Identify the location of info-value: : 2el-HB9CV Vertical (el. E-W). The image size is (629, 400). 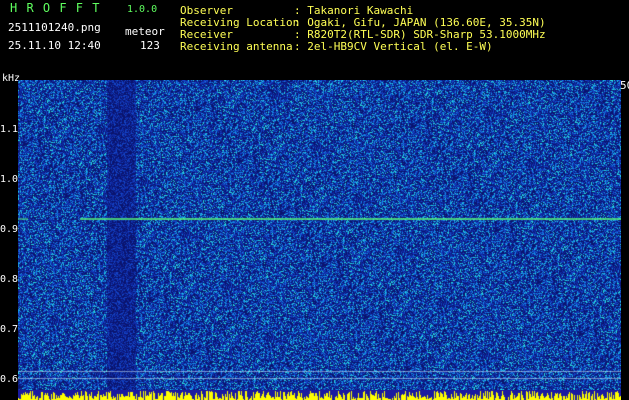
(393, 46).